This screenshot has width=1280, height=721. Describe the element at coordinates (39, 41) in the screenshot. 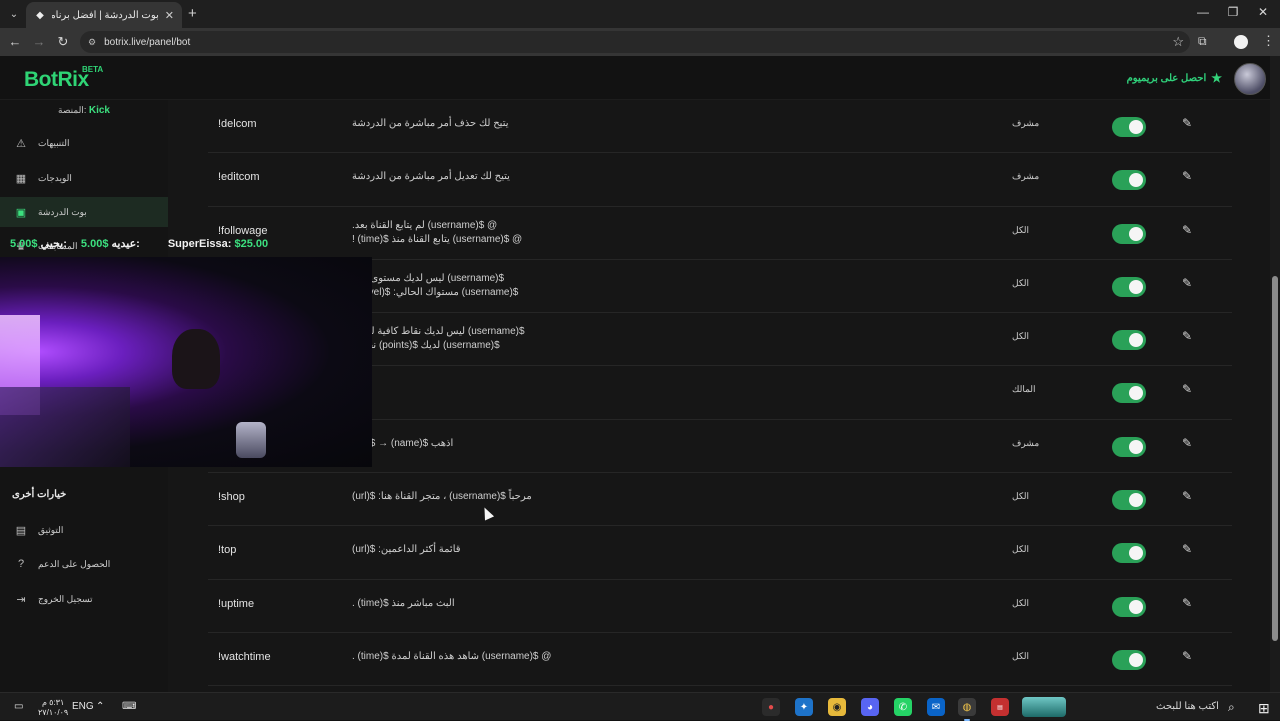

I see `forward-icon: →` at that location.